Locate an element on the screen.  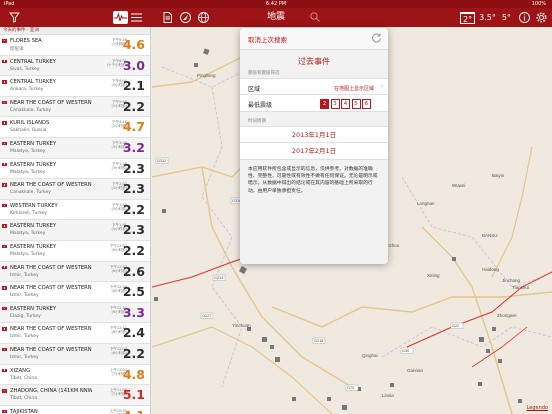
event-region: Elazig, Turkey is located at coordinates (25, 316).